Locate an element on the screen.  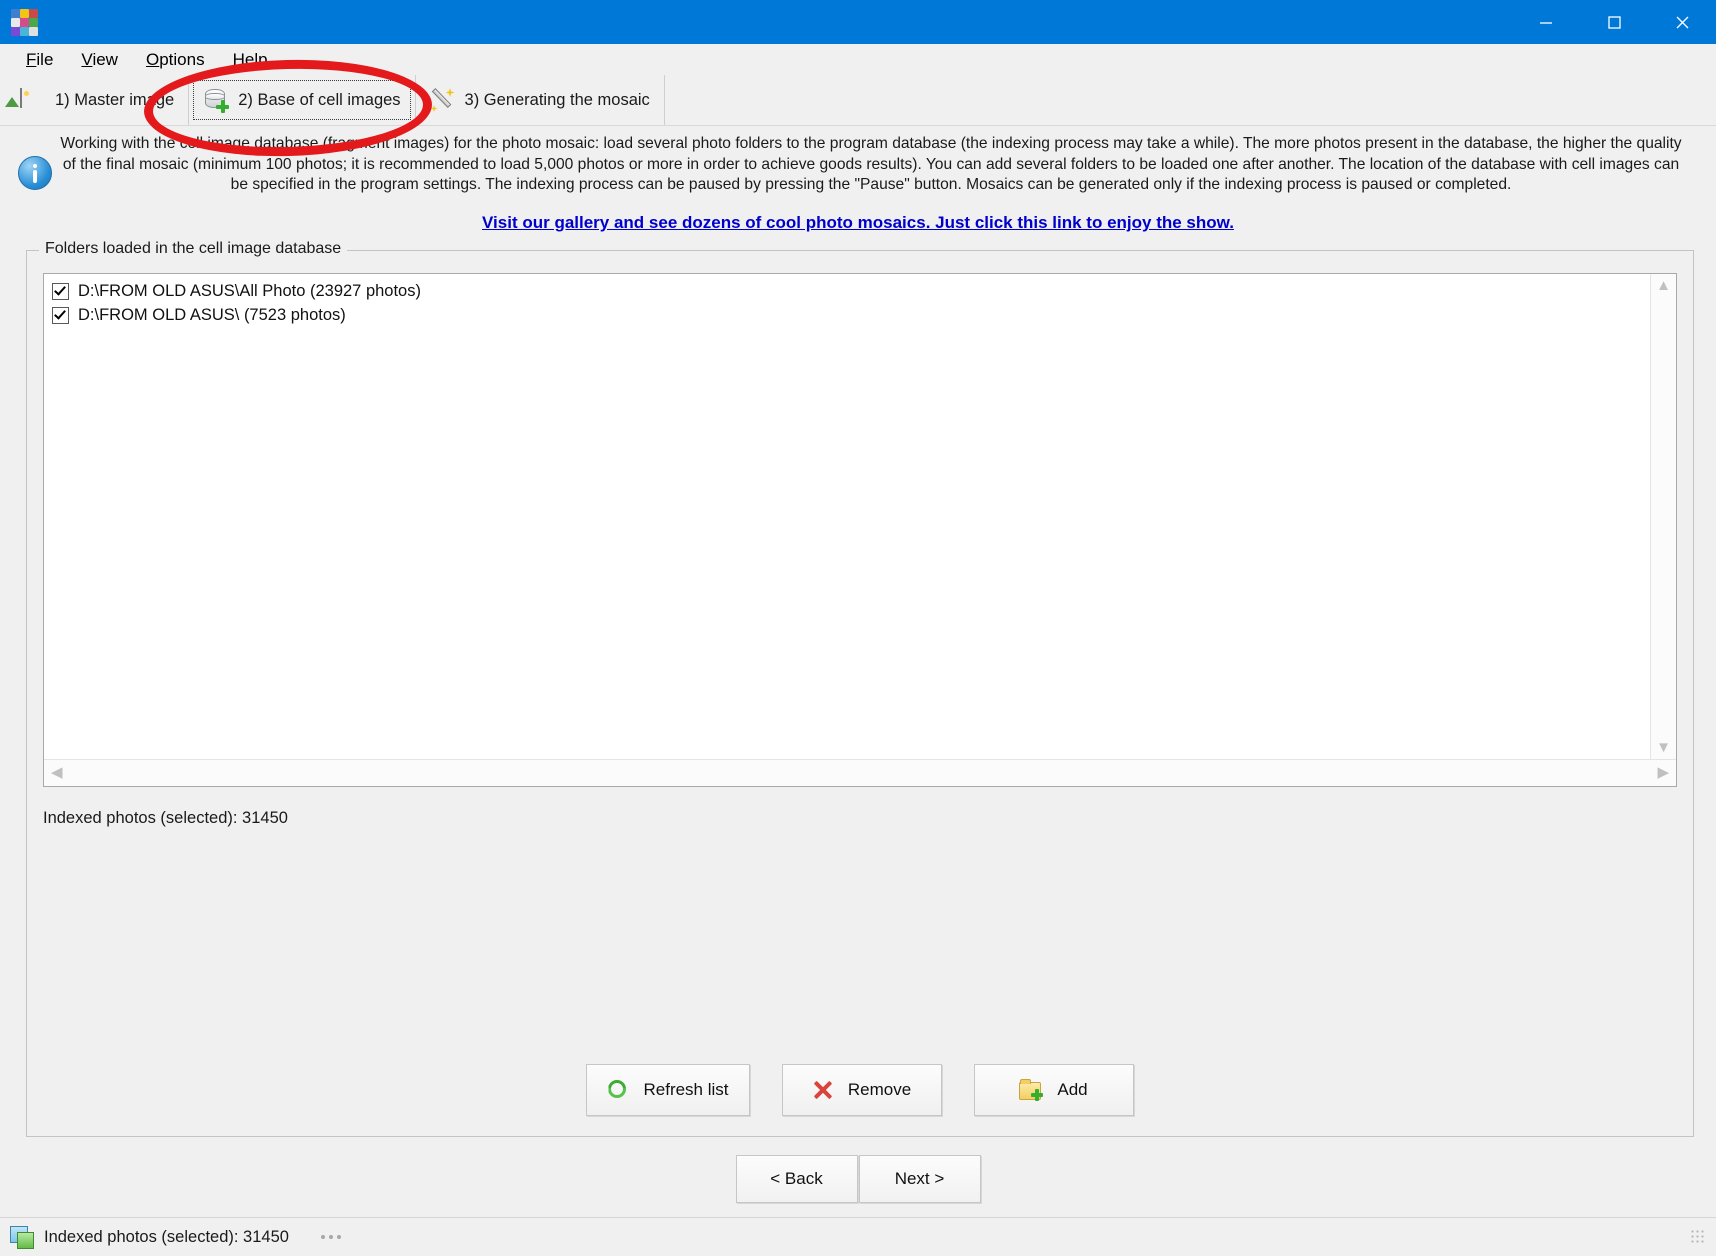
folder-add-icon is located at coordinates (1031, 1089).